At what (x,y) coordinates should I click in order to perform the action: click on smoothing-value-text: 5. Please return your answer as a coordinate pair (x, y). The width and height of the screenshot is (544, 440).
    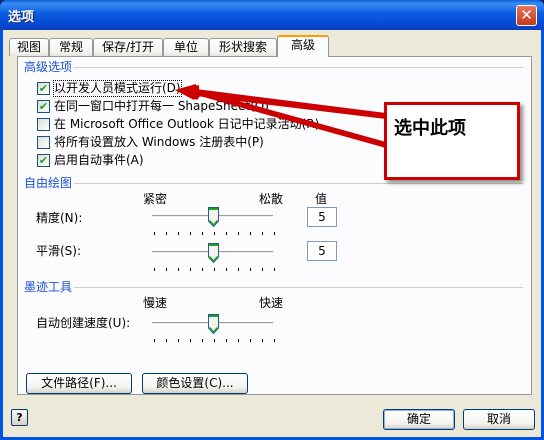
    Looking at the image, I should click on (322, 251).